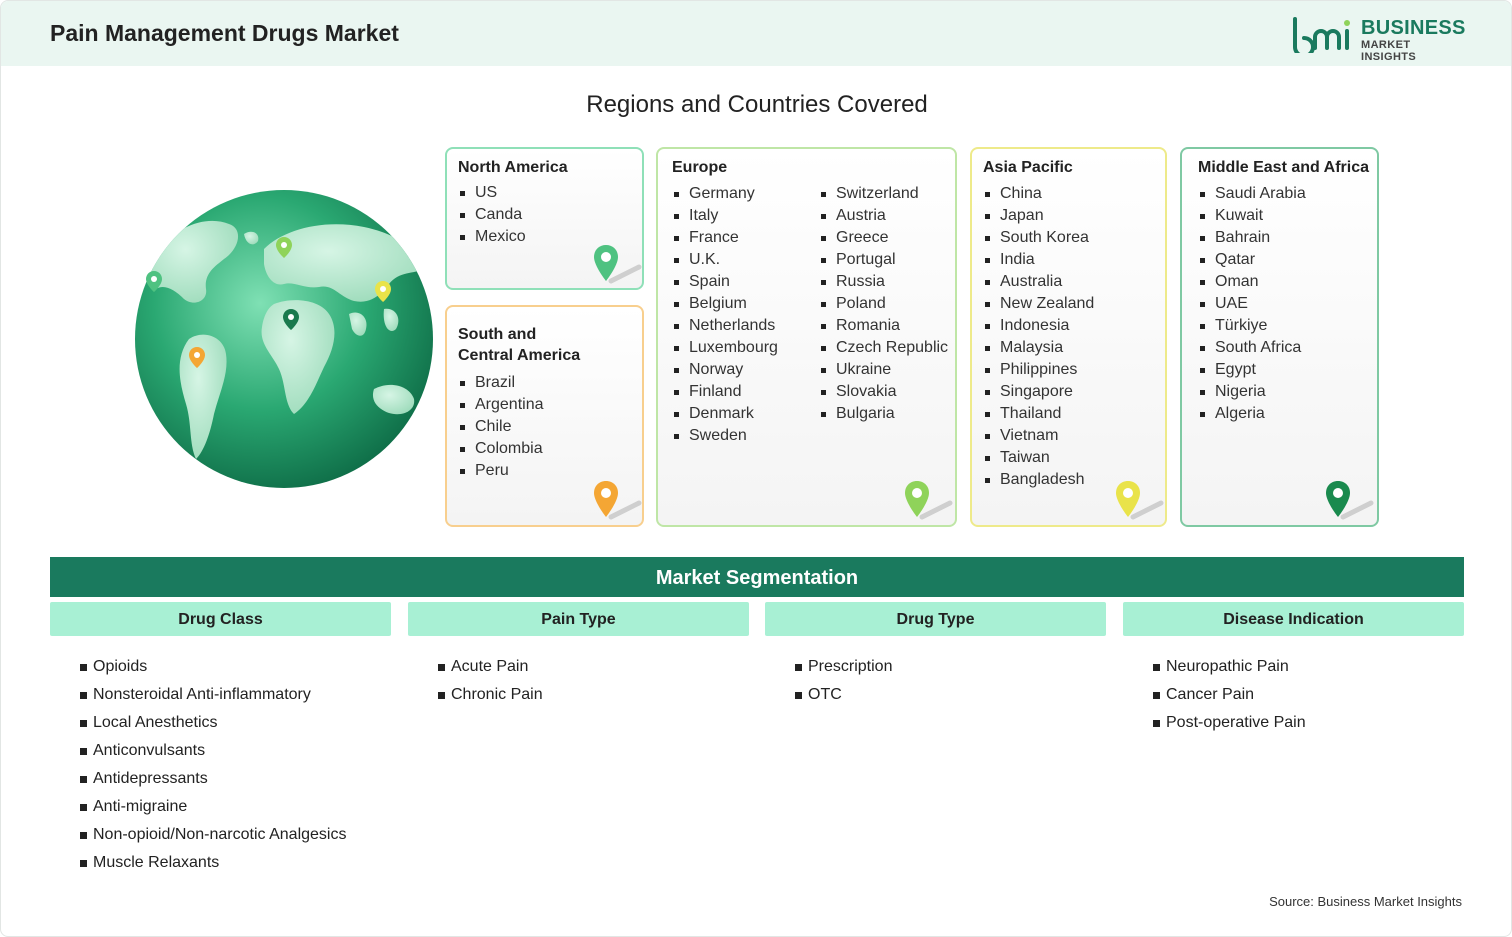  What do you see at coordinates (224, 33) in the screenshot?
I see `page-title: Pain Management Drugs Market` at bounding box center [224, 33].